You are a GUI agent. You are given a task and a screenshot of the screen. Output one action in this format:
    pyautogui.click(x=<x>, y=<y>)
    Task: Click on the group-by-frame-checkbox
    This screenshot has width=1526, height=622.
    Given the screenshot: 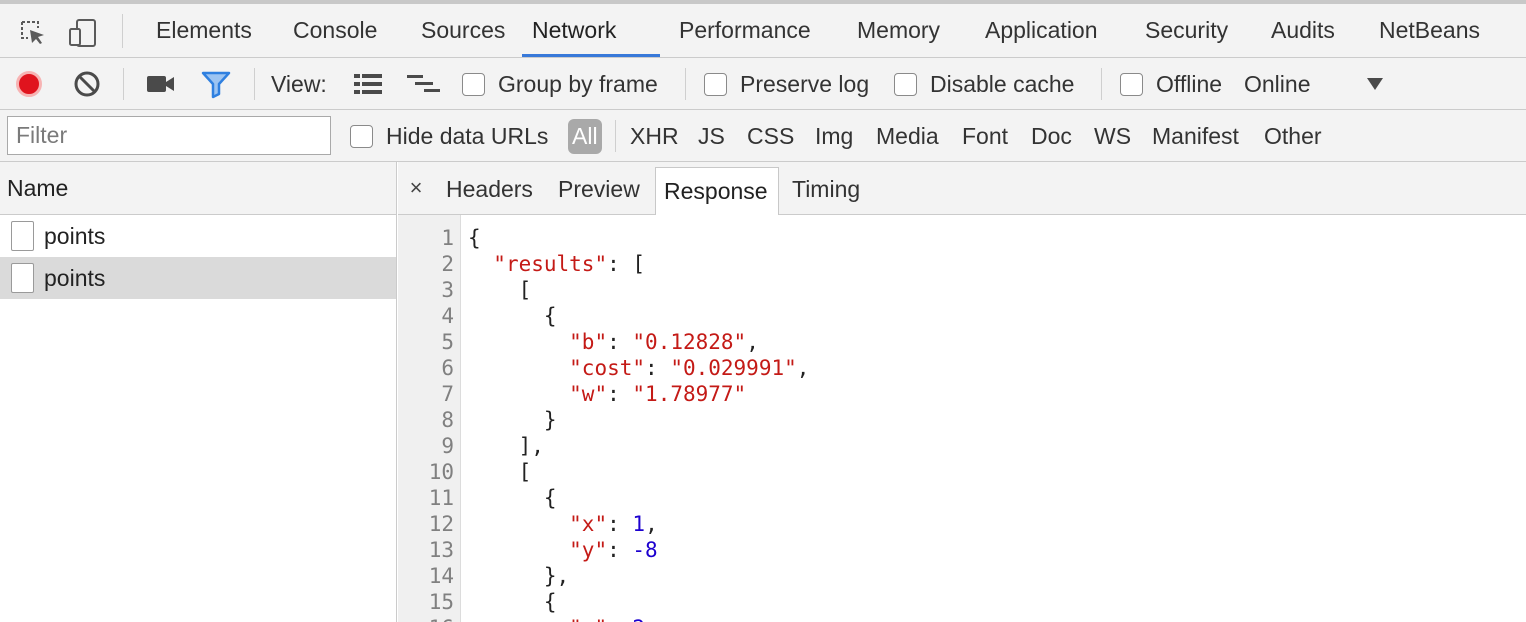 What is the action you would take?
    pyautogui.click(x=473, y=84)
    